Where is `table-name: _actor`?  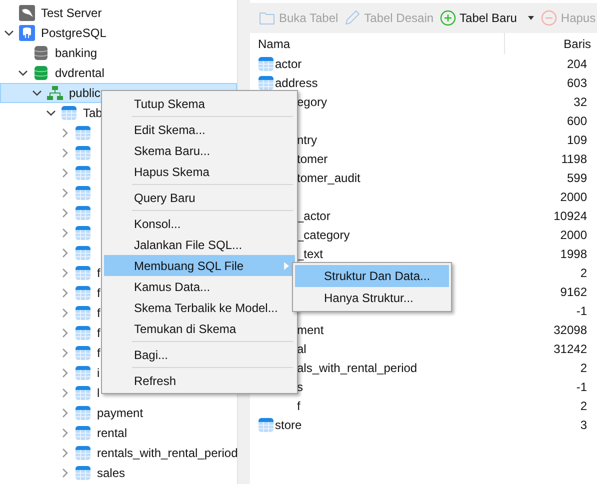 table-name: _actor is located at coordinates (313, 216).